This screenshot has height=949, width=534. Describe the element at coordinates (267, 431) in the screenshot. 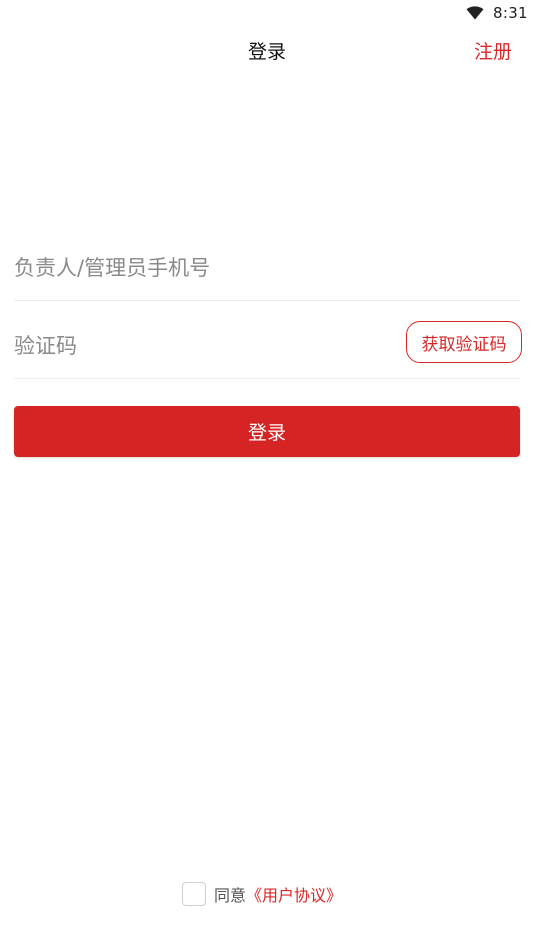

I see `login-button: 登录` at that location.